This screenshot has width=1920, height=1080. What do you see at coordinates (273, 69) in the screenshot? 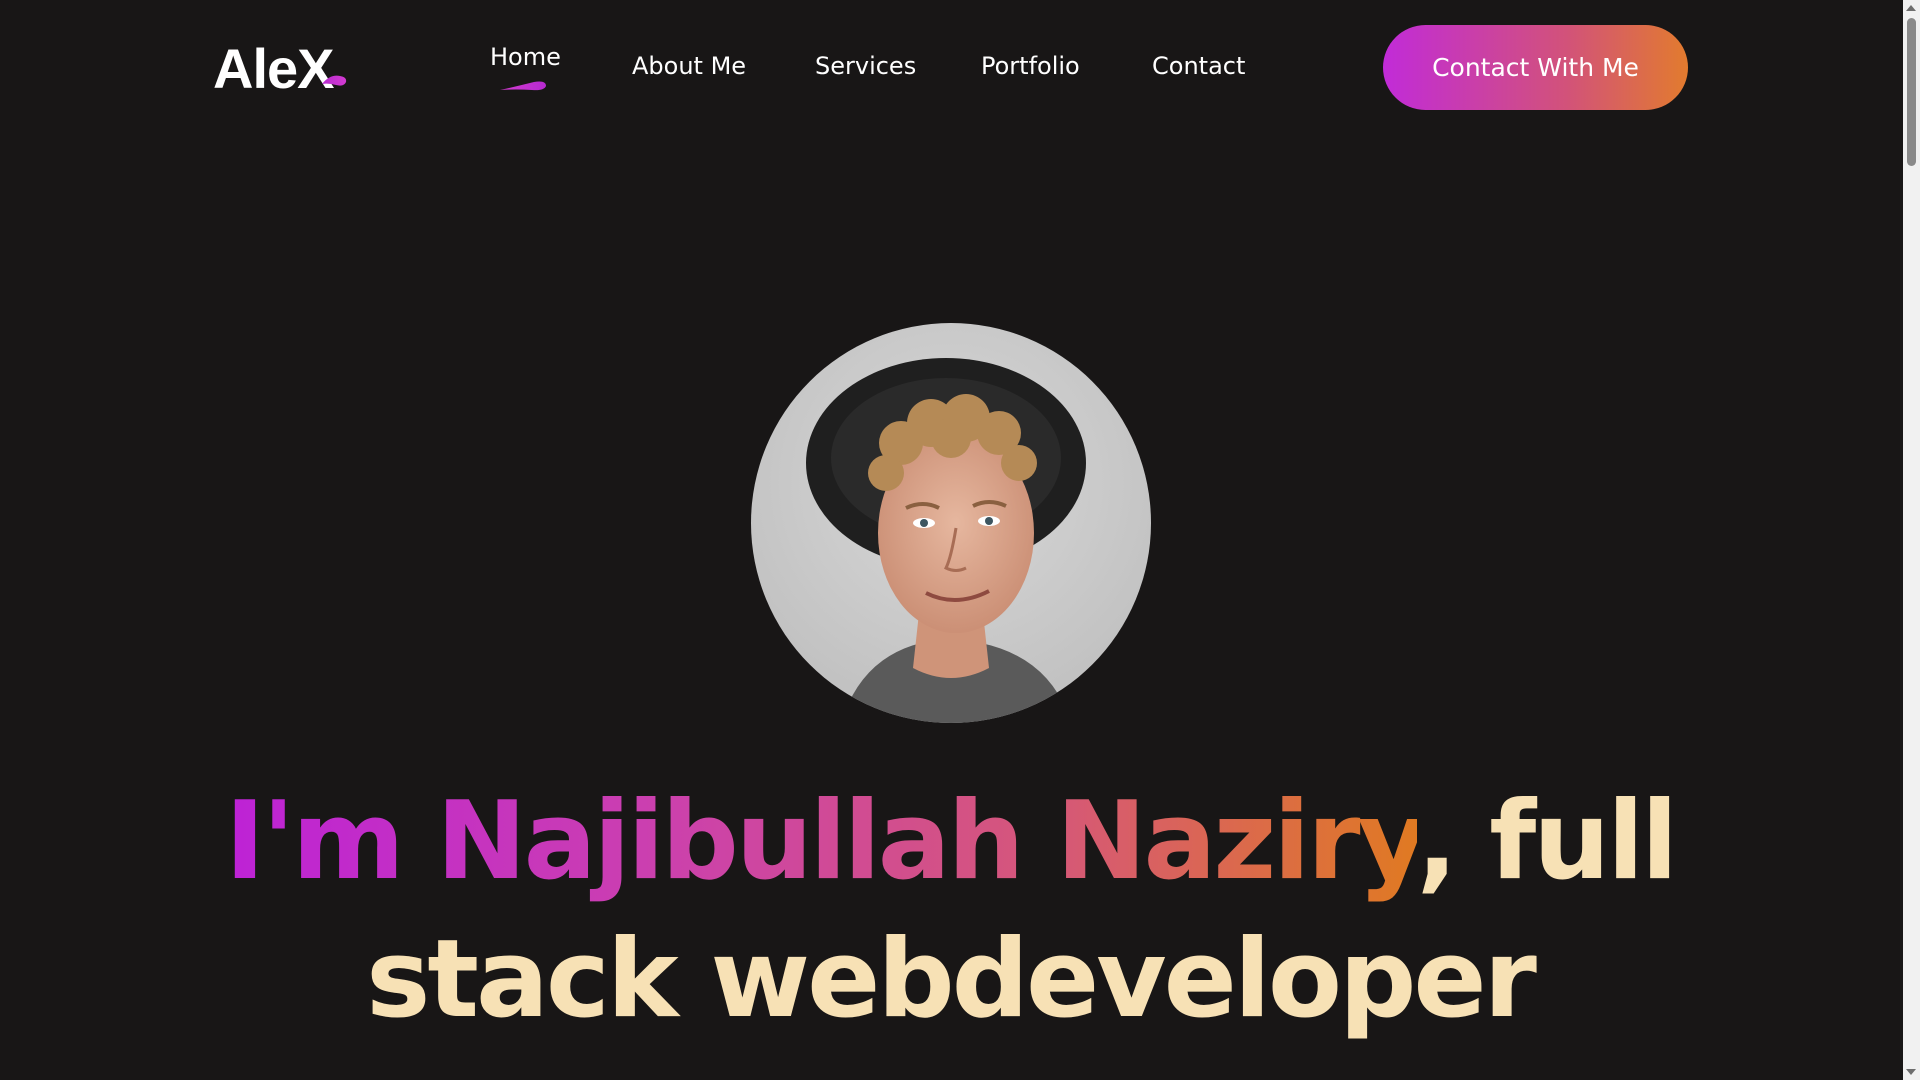
I see `brand-logo: AleX` at bounding box center [273, 69].